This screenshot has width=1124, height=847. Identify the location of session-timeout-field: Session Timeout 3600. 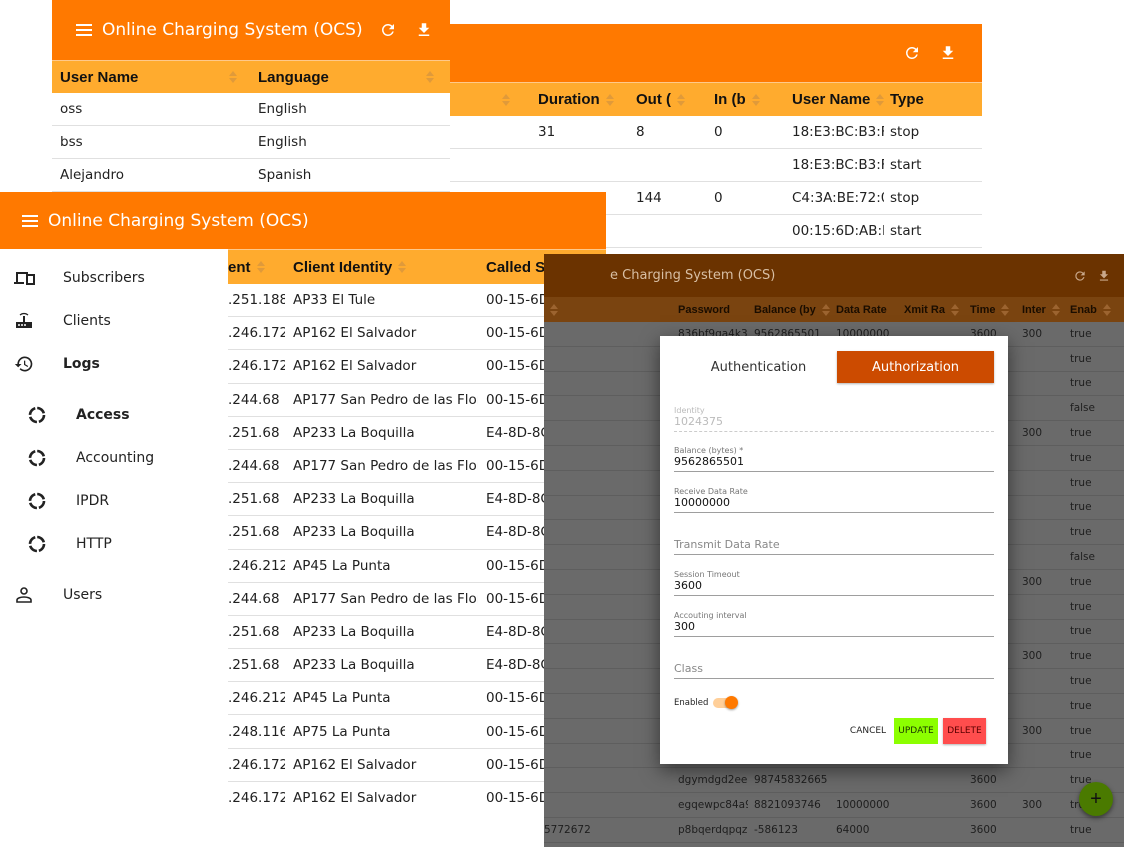
(834, 583).